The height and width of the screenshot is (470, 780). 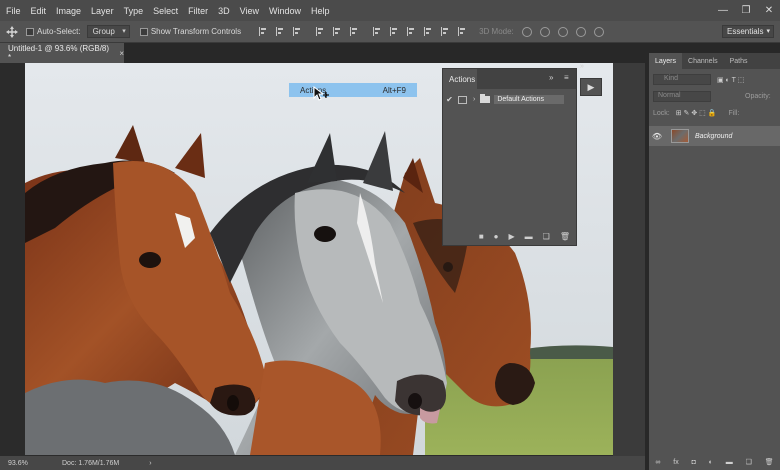 What do you see at coordinates (591, 87) in the screenshot?
I see `actions-dock-icon: ▶` at bounding box center [591, 87].